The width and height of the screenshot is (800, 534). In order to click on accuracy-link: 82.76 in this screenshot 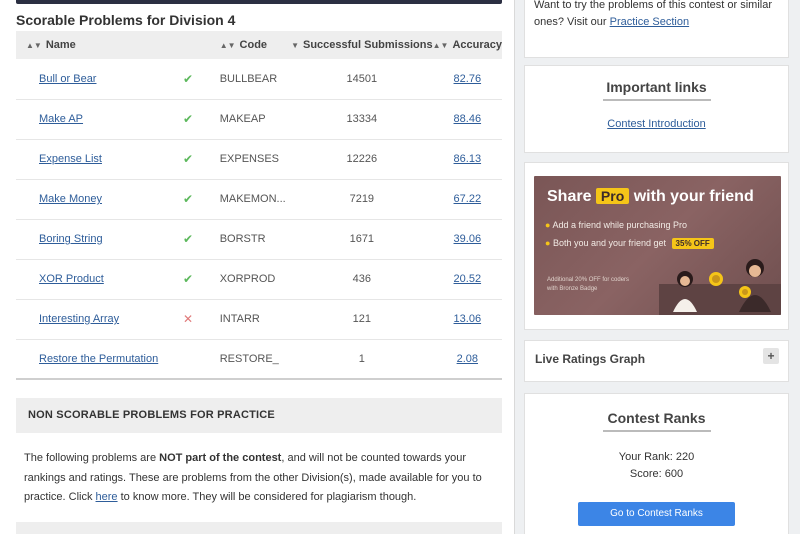, I will do `click(468, 79)`.